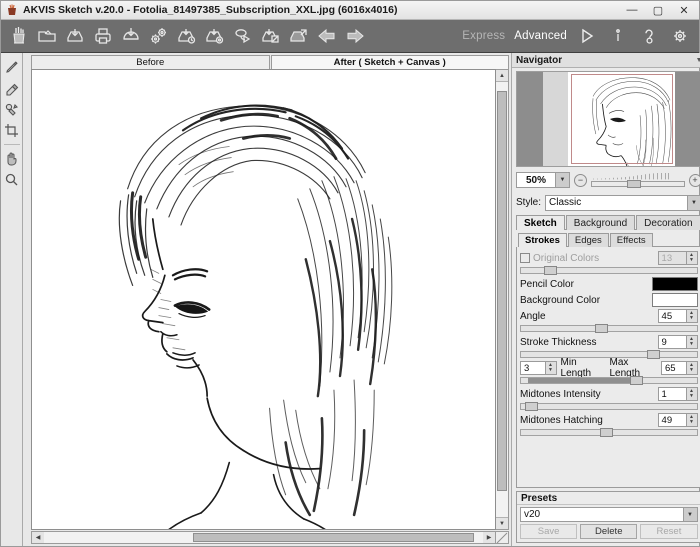 Image resolution: width=700 pixels, height=547 pixels. What do you see at coordinates (687, 119) in the screenshot?
I see `navigator-right-pad` at bounding box center [687, 119].